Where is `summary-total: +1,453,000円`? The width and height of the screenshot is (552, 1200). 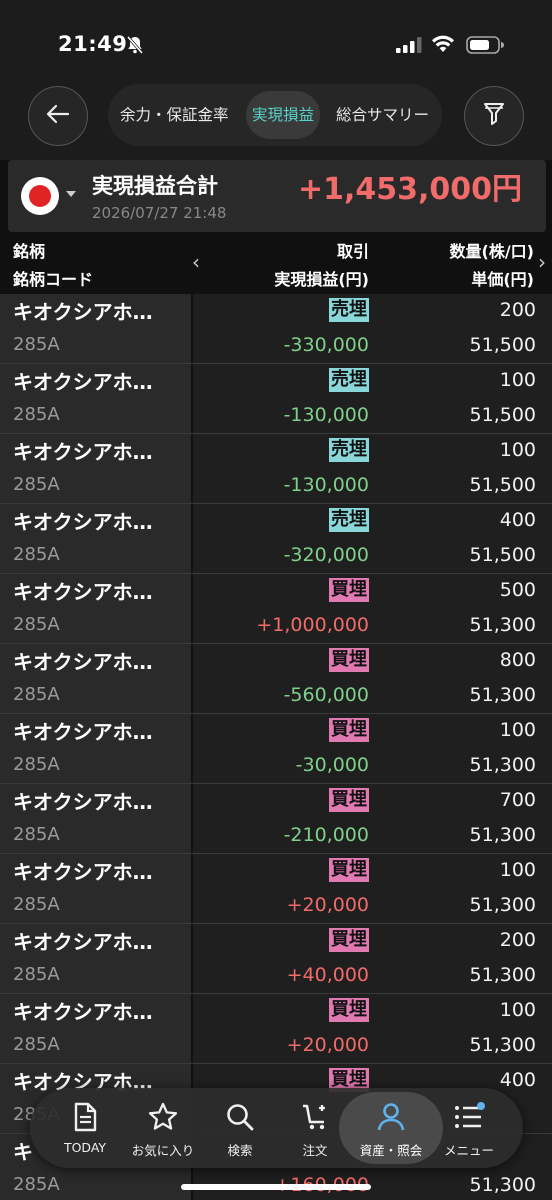 summary-total: +1,453,000円 is located at coordinates (409, 189).